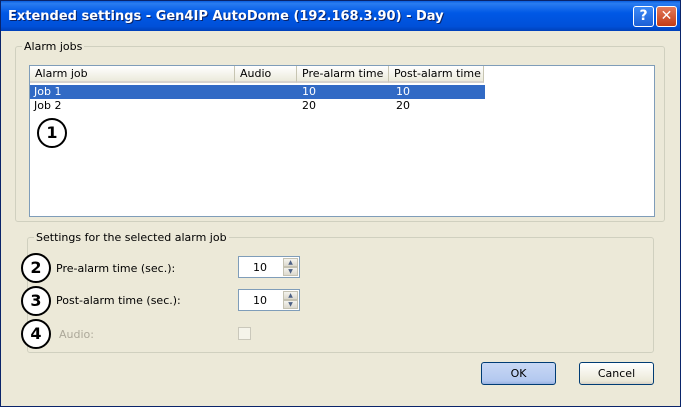 The height and width of the screenshot is (407, 681). Describe the element at coordinates (403, 105) in the screenshot. I see `cell-post-alarm-time: 20` at that location.